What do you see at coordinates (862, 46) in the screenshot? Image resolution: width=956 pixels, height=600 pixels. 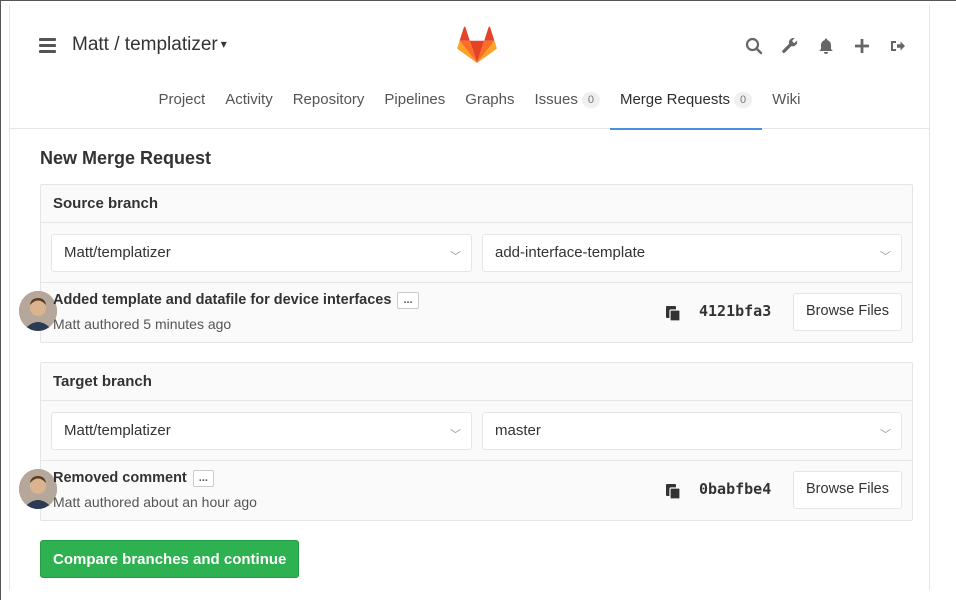 I see `plus-icon` at bounding box center [862, 46].